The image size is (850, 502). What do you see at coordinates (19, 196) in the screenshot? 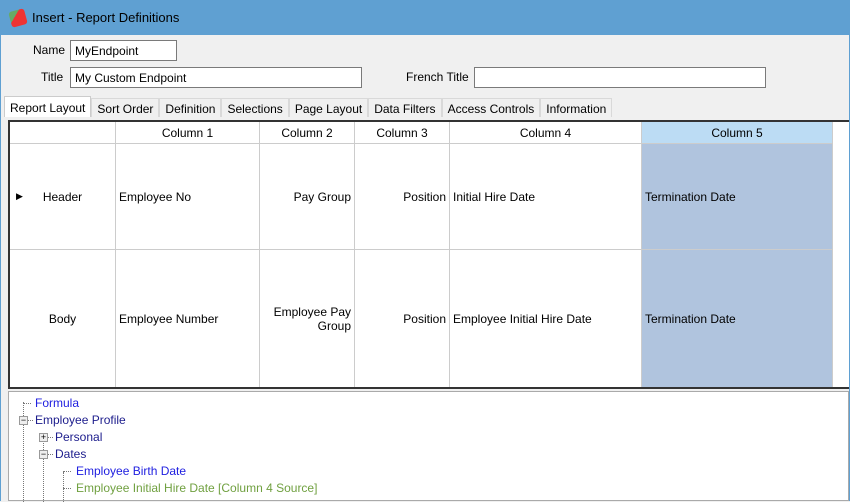
I see `current-row-arrow-icon: ▶` at bounding box center [19, 196].